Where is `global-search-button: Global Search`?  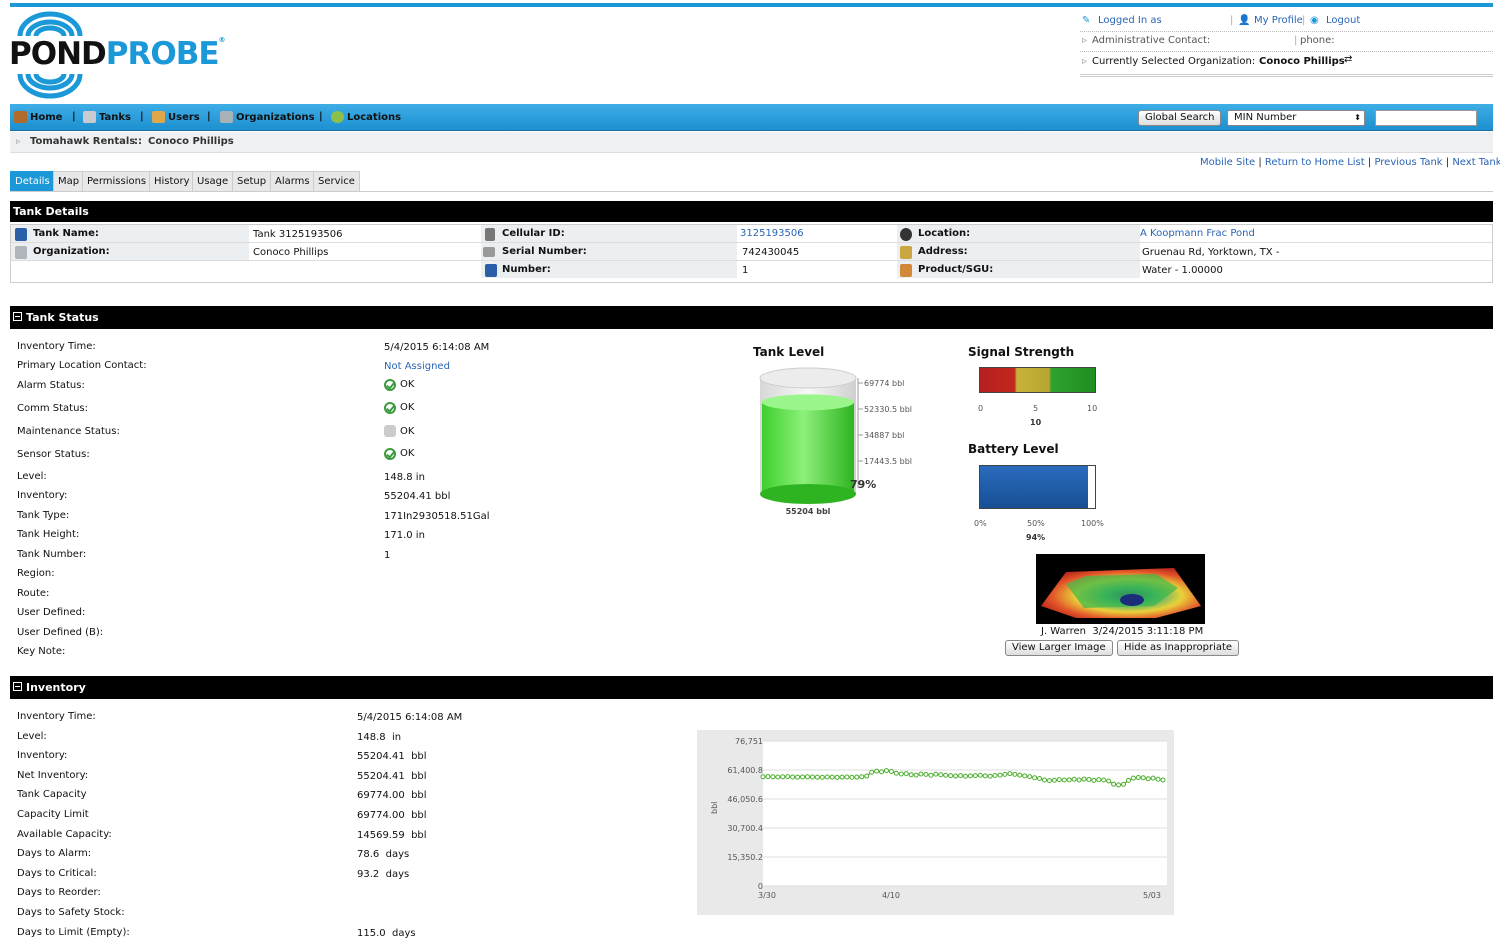
global-search-button: Global Search is located at coordinates (1180, 118).